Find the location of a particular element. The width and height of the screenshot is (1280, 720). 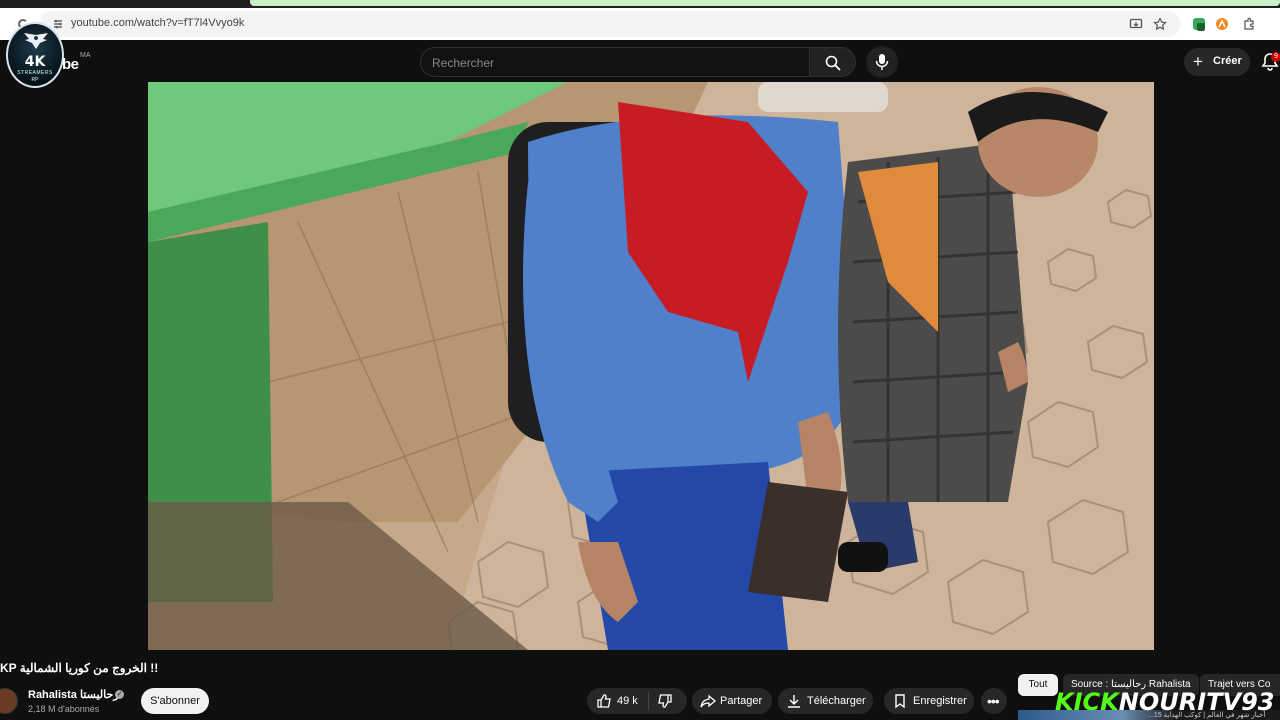

download-button: Télécharger is located at coordinates (825, 701).